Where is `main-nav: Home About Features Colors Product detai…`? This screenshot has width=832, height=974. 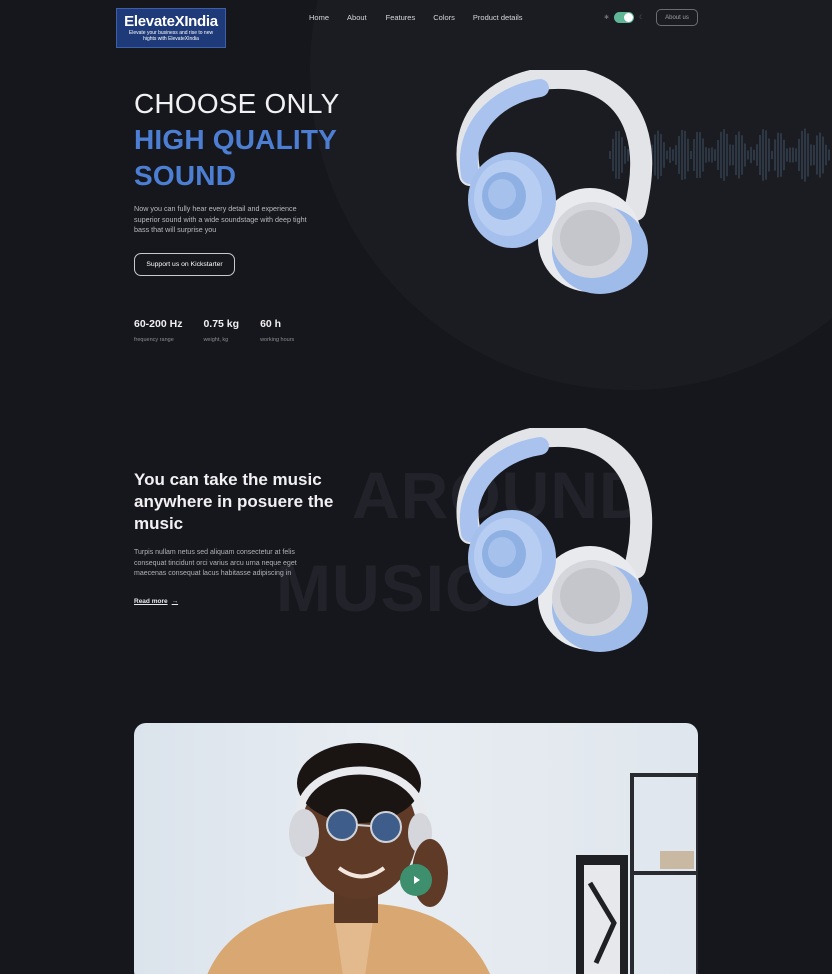
main-nav: Home About Features Colors Product detai… is located at coordinates (416, 17).